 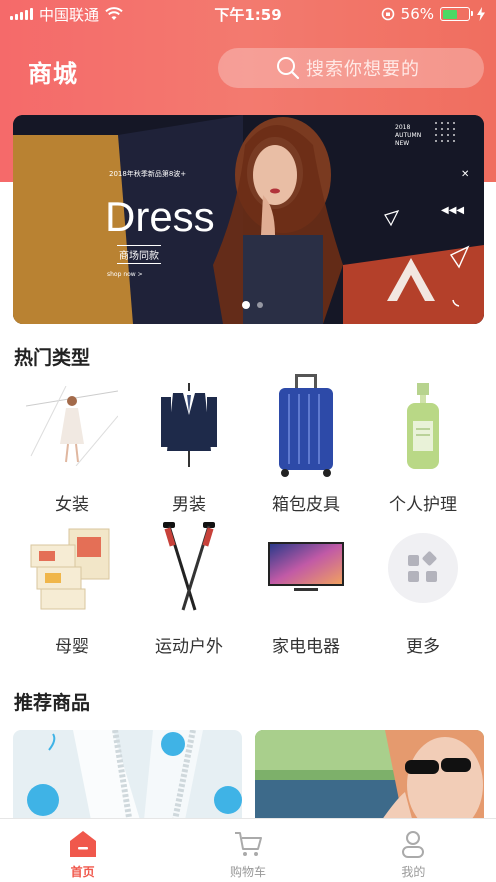 I want to click on category-label: 母婴, so click(x=72, y=647).